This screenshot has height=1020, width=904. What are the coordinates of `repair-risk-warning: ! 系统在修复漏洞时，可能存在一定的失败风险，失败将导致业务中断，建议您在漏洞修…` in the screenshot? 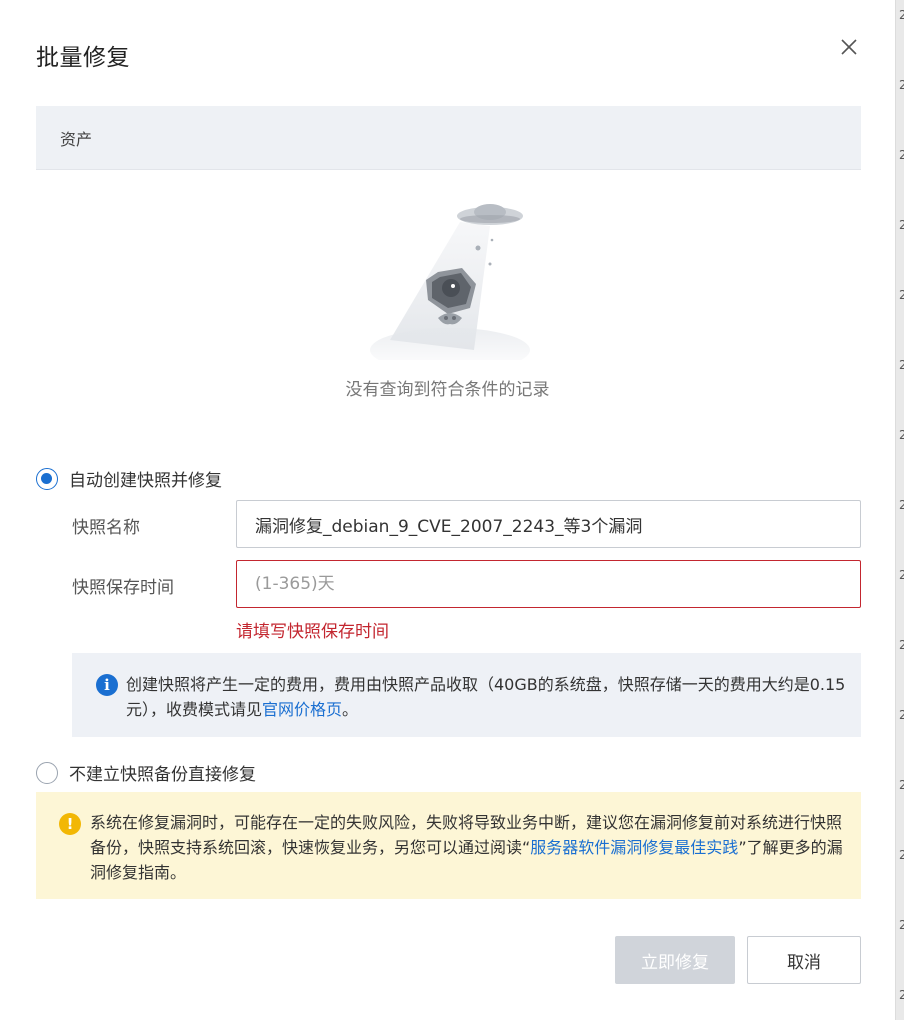 It's located at (448, 845).